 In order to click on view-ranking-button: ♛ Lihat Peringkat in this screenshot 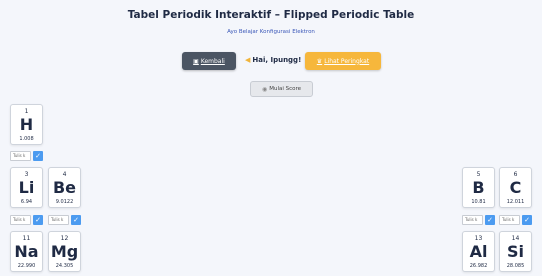, I will do `click(343, 61)`.